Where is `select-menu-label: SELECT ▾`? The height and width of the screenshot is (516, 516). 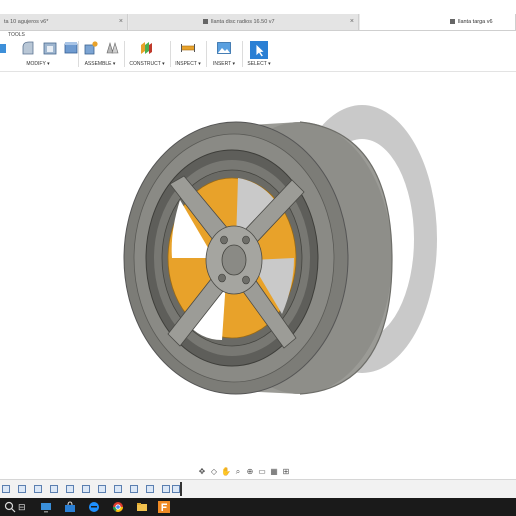 select-menu-label: SELECT ▾ is located at coordinates (259, 64).